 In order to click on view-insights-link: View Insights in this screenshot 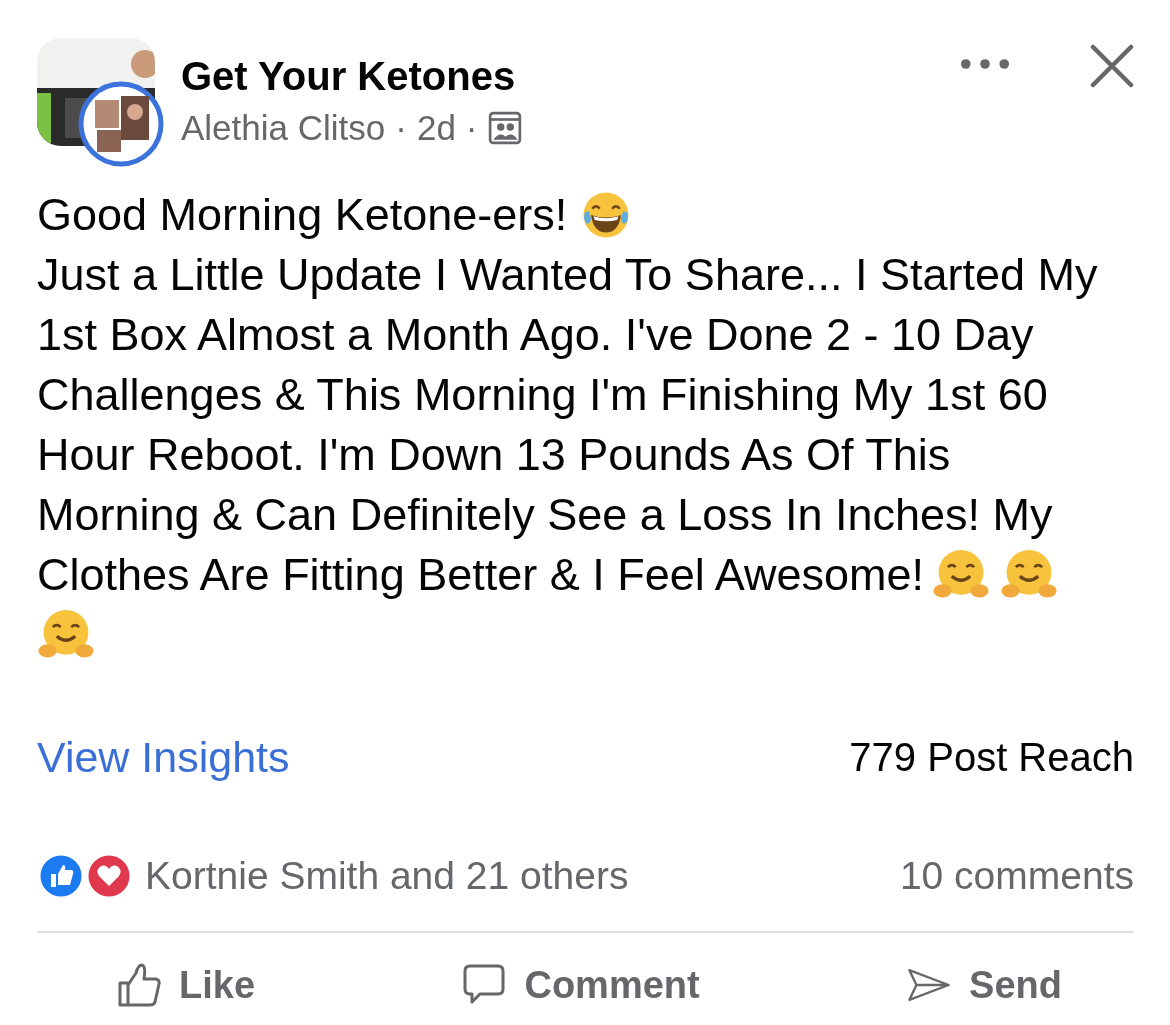, I will do `click(163, 757)`.